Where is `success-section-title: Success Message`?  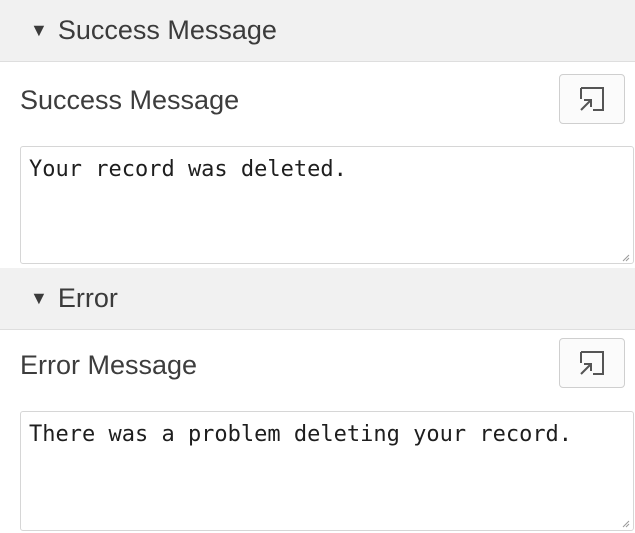 success-section-title: Success Message is located at coordinates (167, 30).